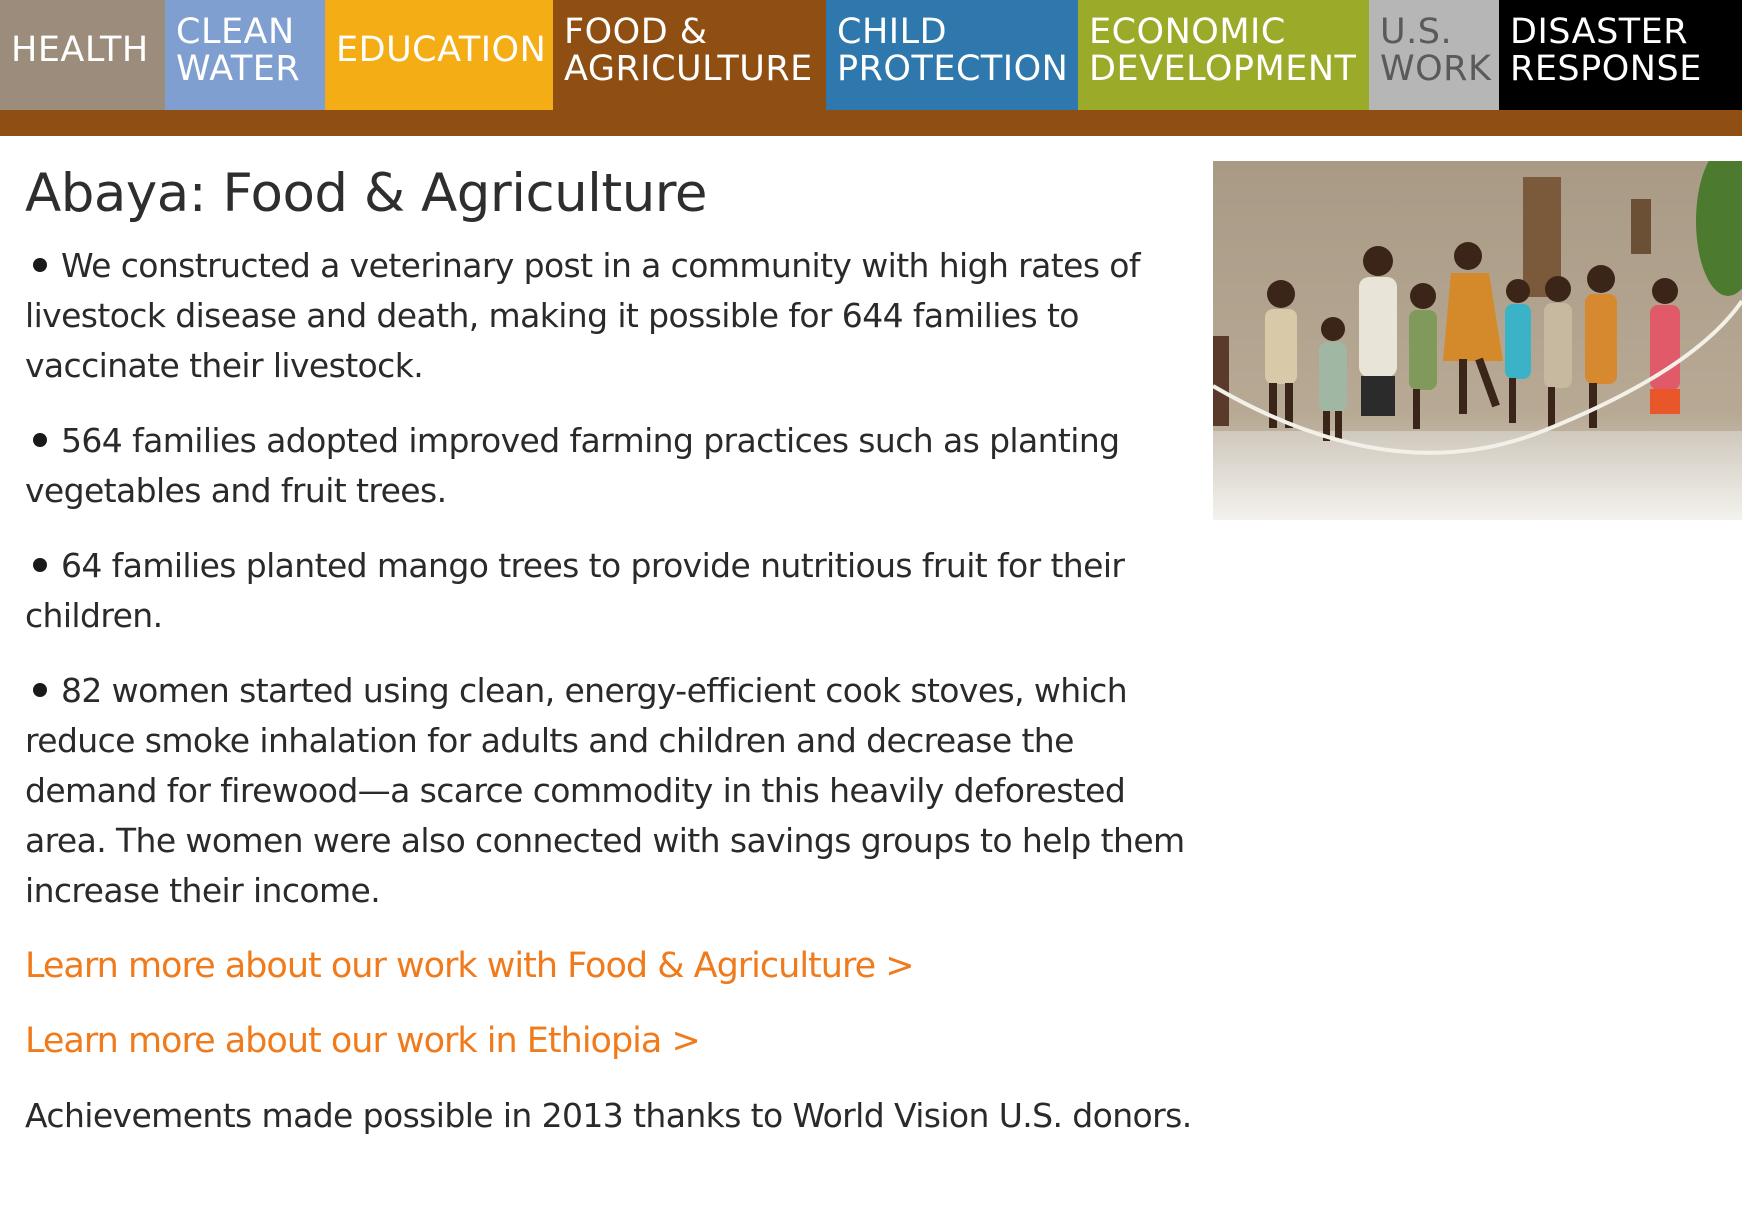 The width and height of the screenshot is (1742, 1228). What do you see at coordinates (238, 69) in the screenshot?
I see `tab-label-line2: WATER` at bounding box center [238, 69].